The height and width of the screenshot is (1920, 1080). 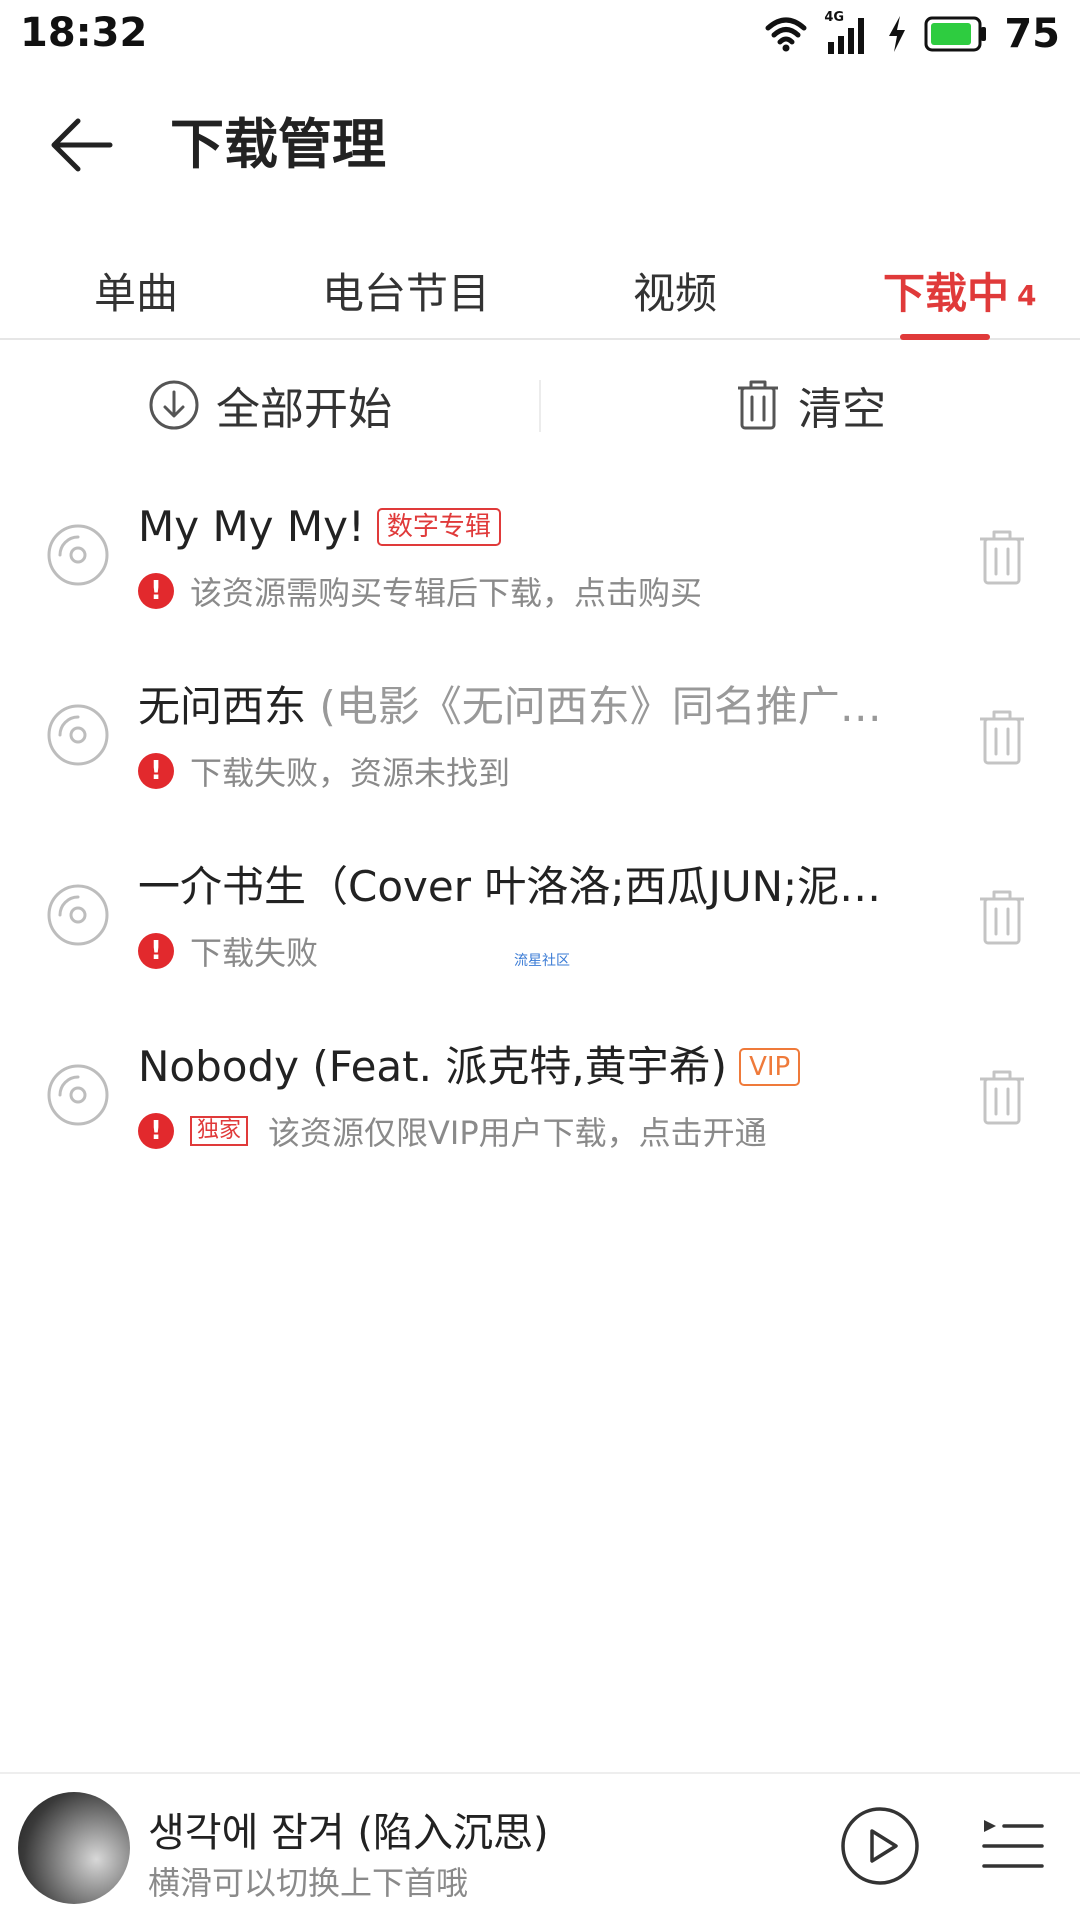 I want to click on battery-level: 75, so click(x=1032, y=34).